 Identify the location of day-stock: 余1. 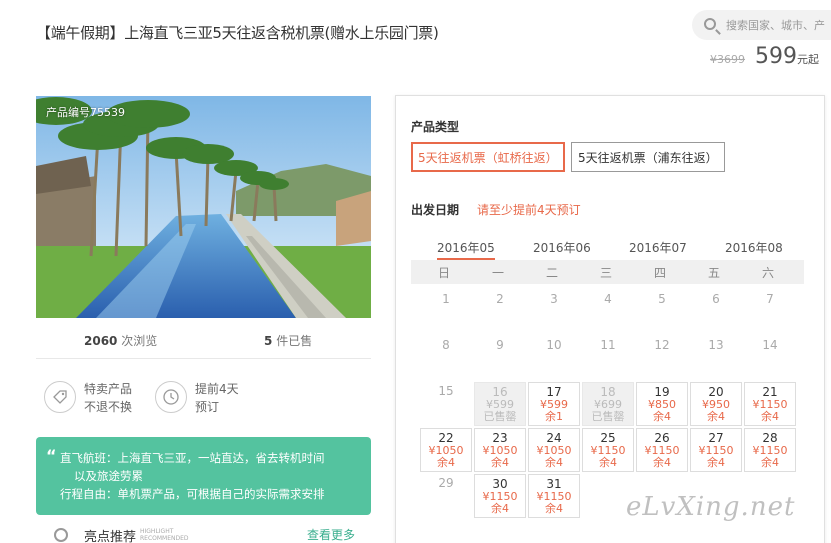
(554, 416).